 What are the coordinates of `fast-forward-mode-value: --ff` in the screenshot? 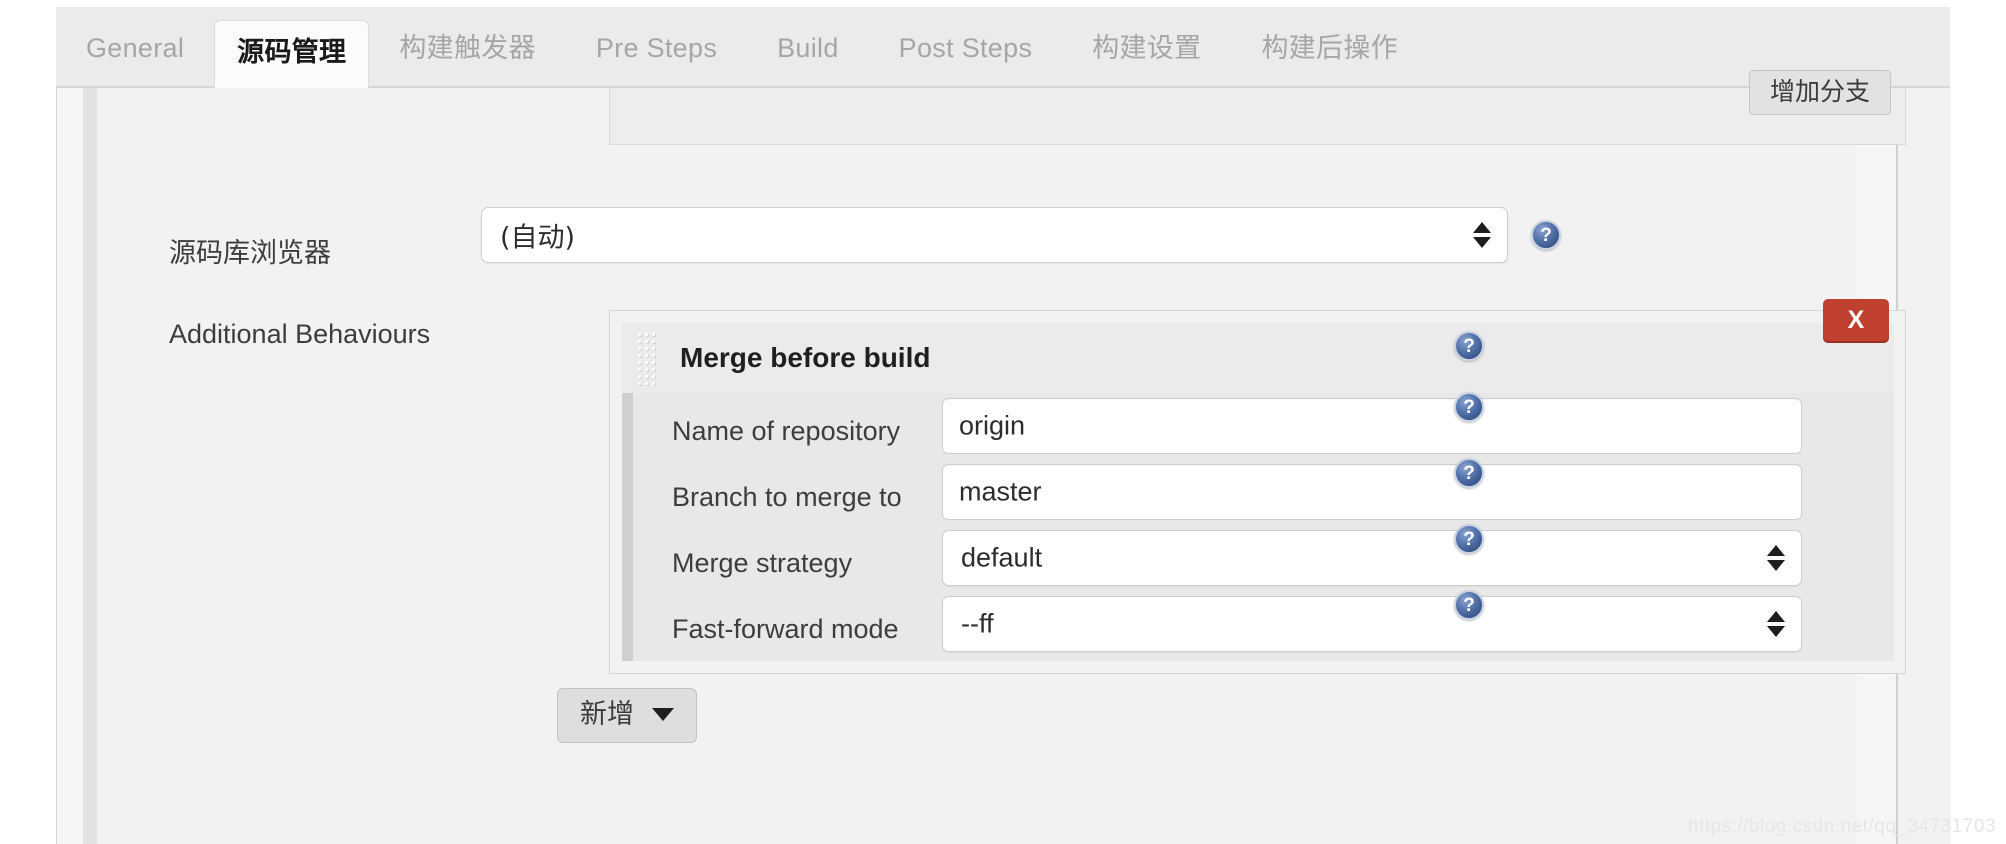 It's located at (977, 623).